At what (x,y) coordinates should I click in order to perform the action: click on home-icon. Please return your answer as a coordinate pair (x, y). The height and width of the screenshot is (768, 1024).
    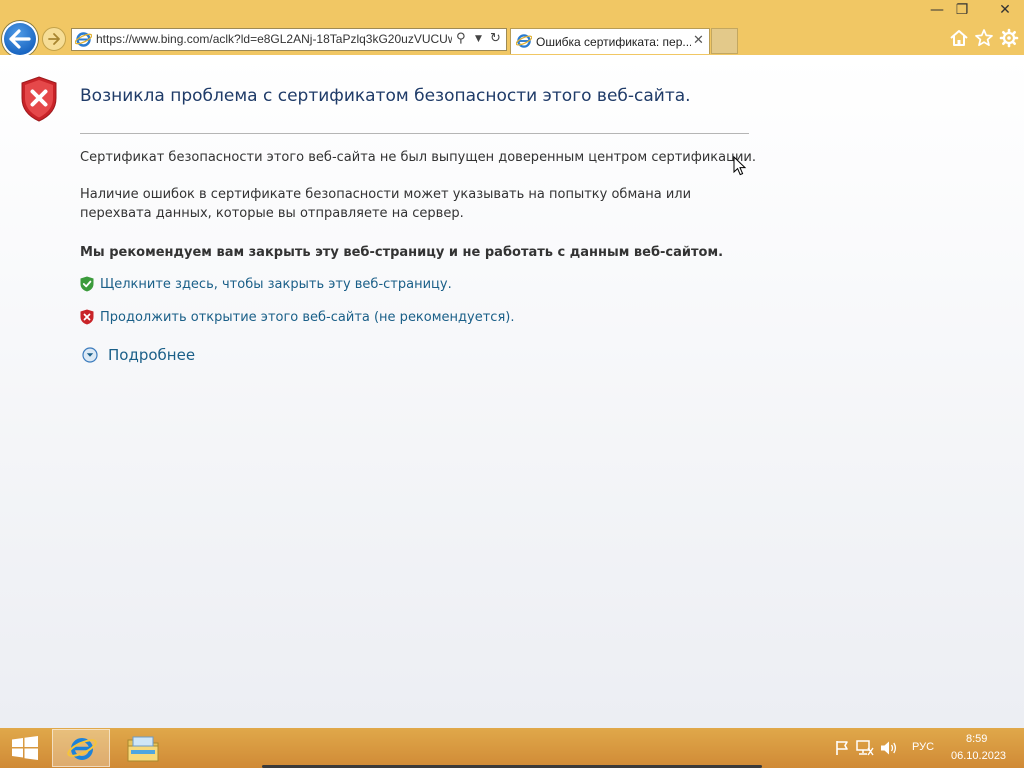
    Looking at the image, I should click on (959, 38).